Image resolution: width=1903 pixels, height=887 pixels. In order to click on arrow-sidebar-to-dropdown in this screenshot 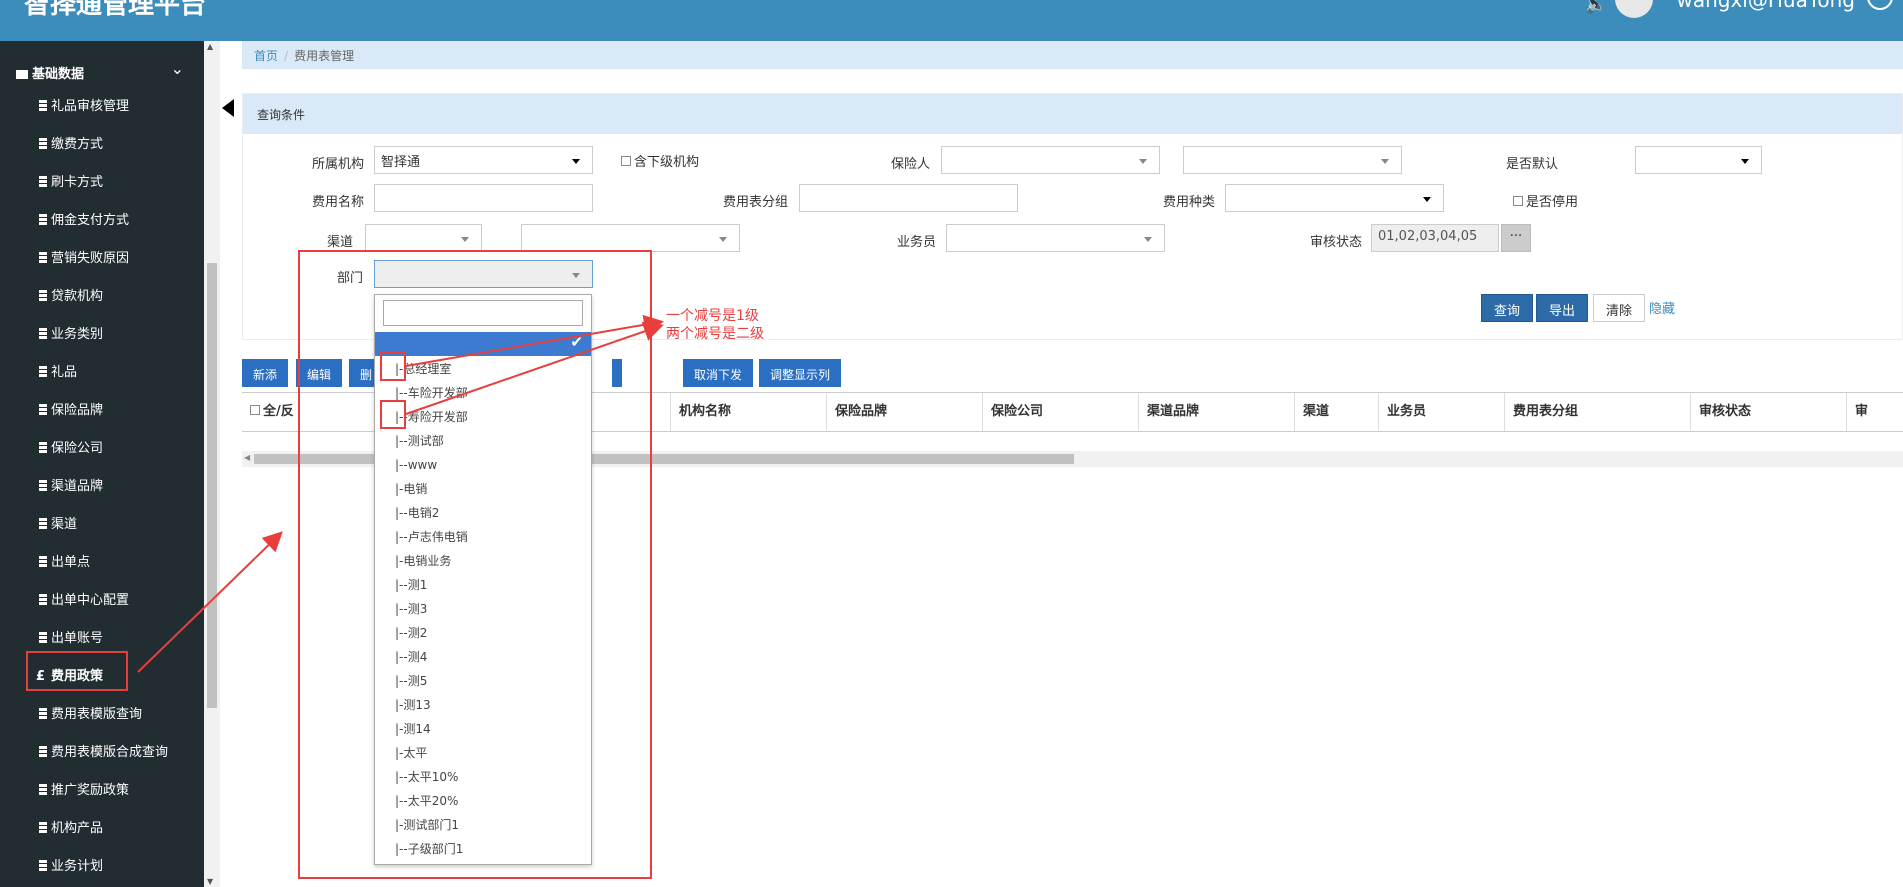, I will do `click(210, 602)`.